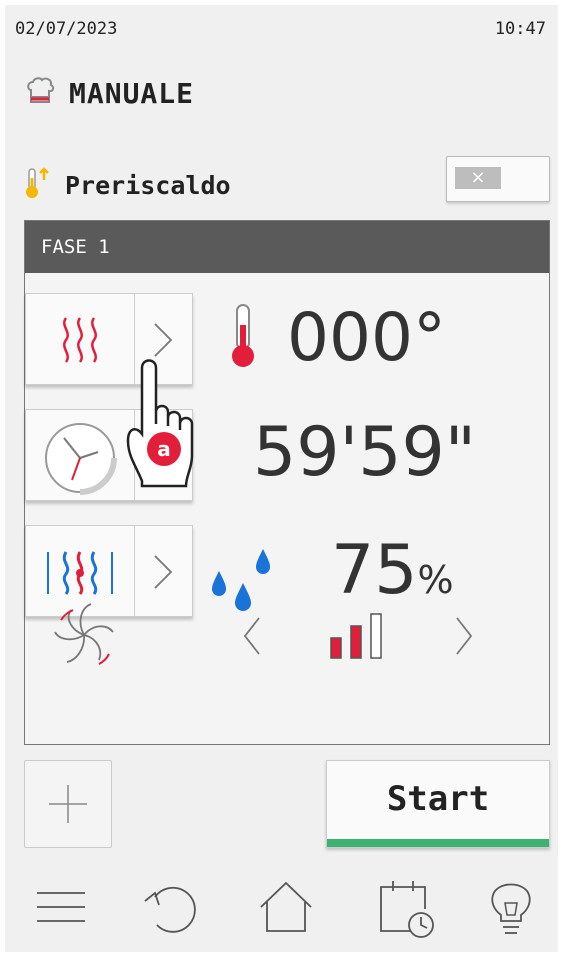  Describe the element at coordinates (281, 31) in the screenshot. I see `status-bar: 02/07/2023 10:47` at that location.